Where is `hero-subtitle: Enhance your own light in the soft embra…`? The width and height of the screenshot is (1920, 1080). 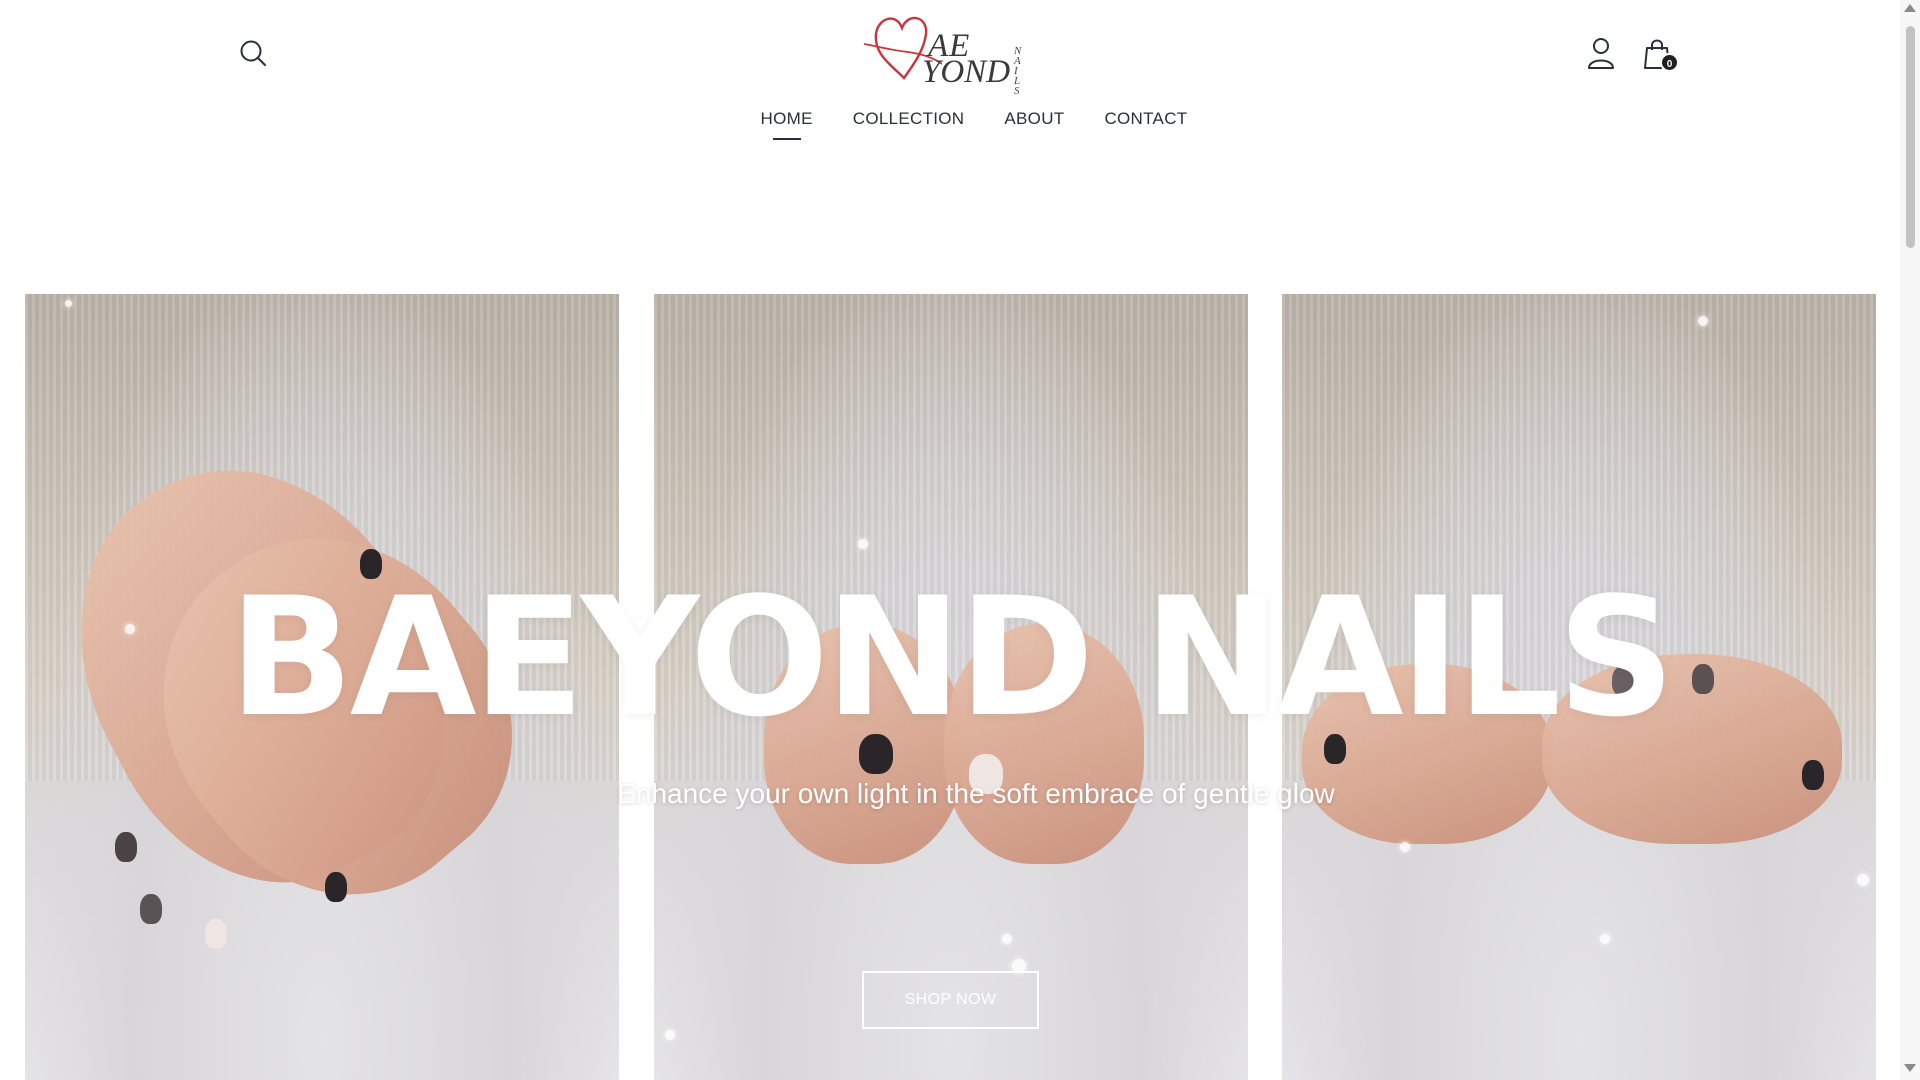
hero-subtitle: Enhance your own light in the soft embra… is located at coordinates (976, 793).